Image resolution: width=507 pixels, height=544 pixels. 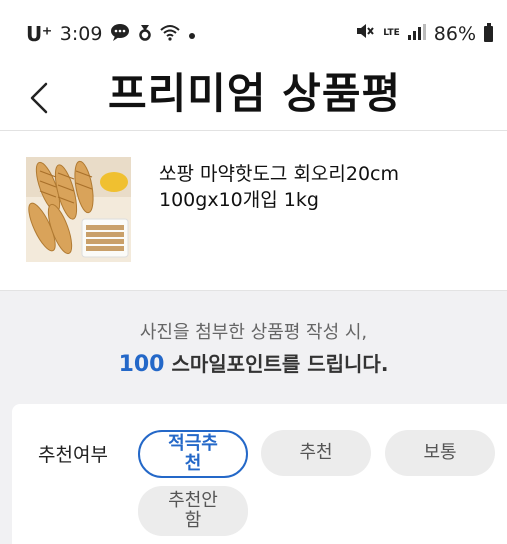 I want to click on status-left: U⁺ 3:09, so click(x=111, y=34).